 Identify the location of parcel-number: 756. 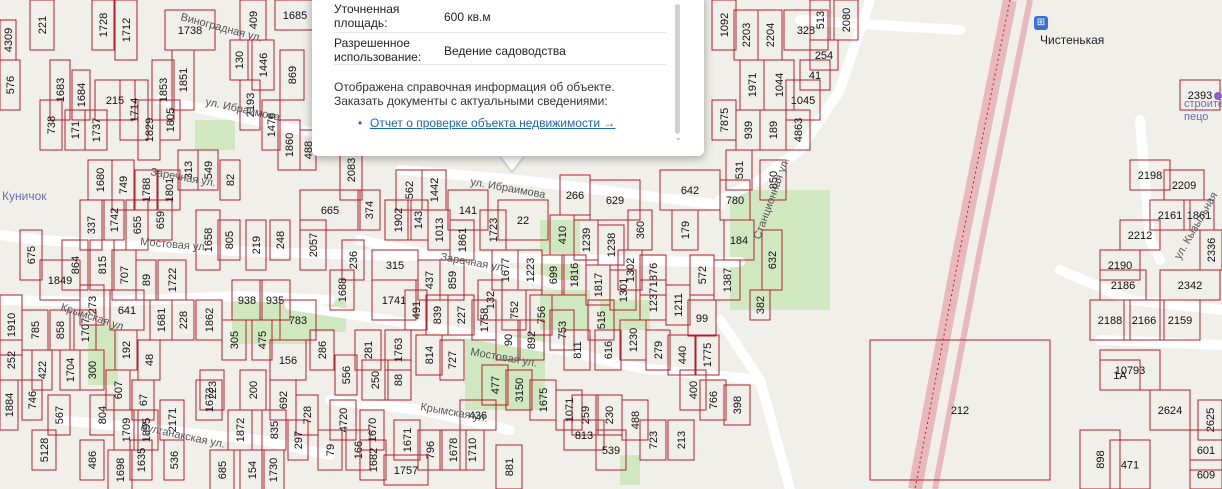
(542, 315).